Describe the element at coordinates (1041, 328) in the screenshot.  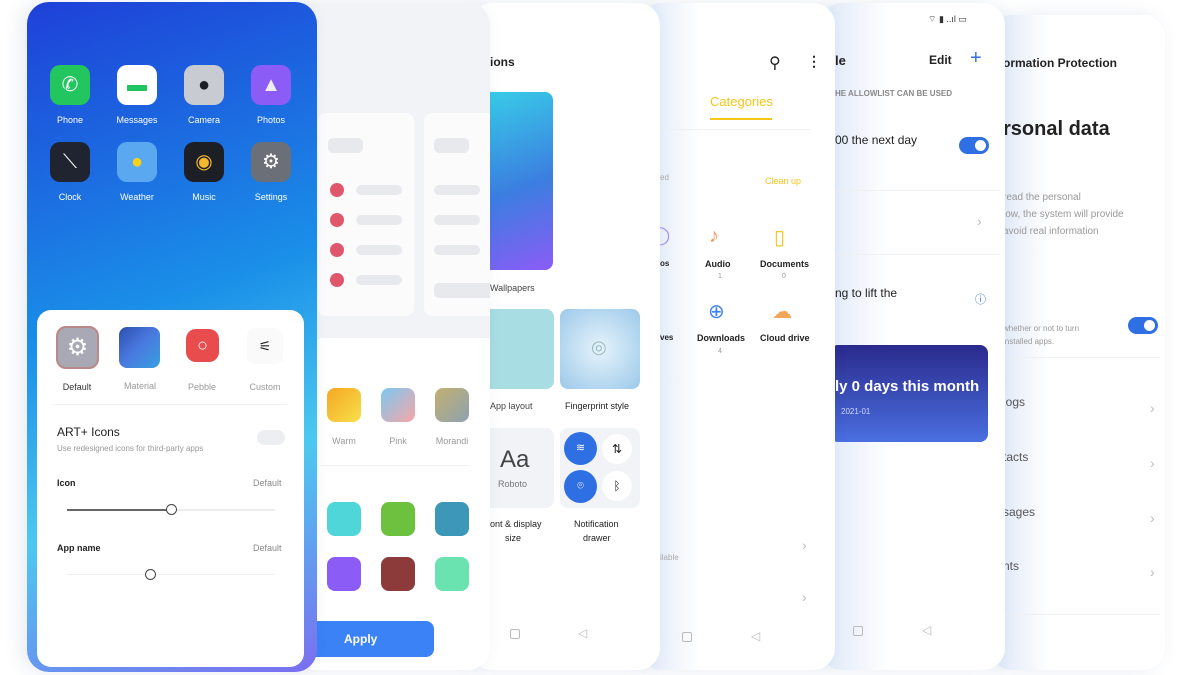
I see `toggle-desc: whether or not to turn` at that location.